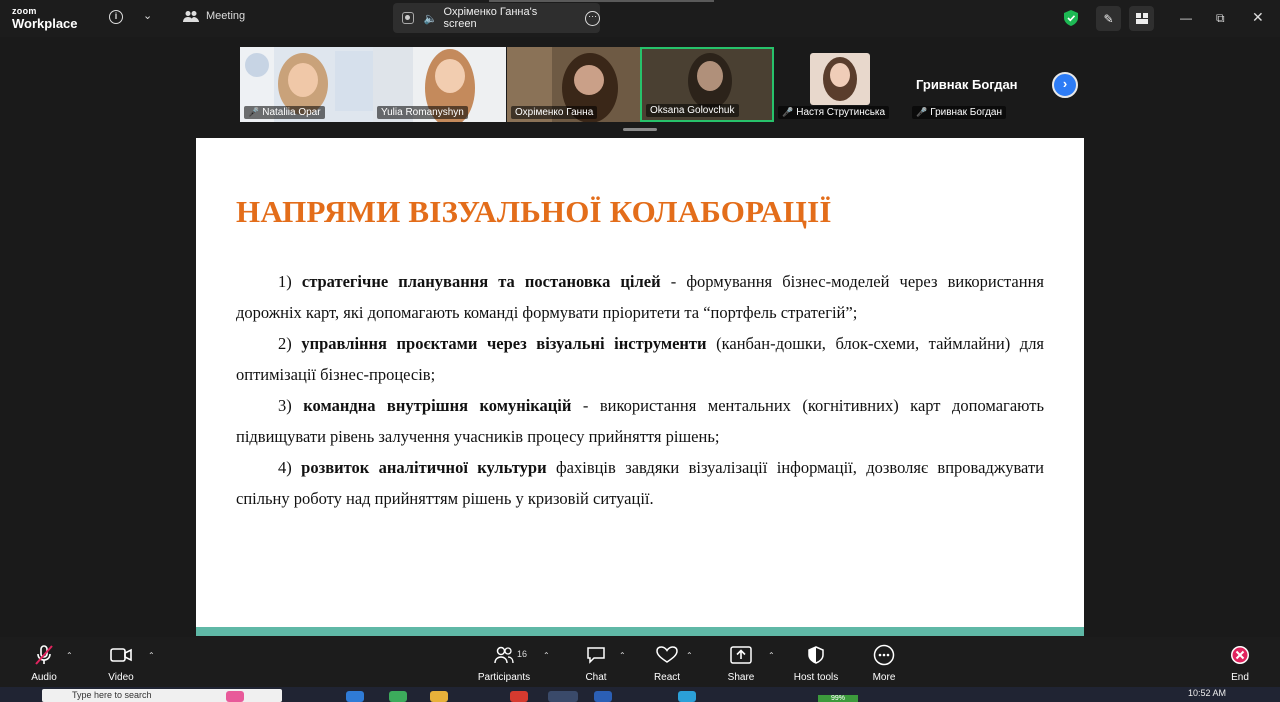 Image resolution: width=1280 pixels, height=702 pixels. What do you see at coordinates (162, 695) in the screenshot?
I see `taskbar-search-input: Type here to search` at bounding box center [162, 695].